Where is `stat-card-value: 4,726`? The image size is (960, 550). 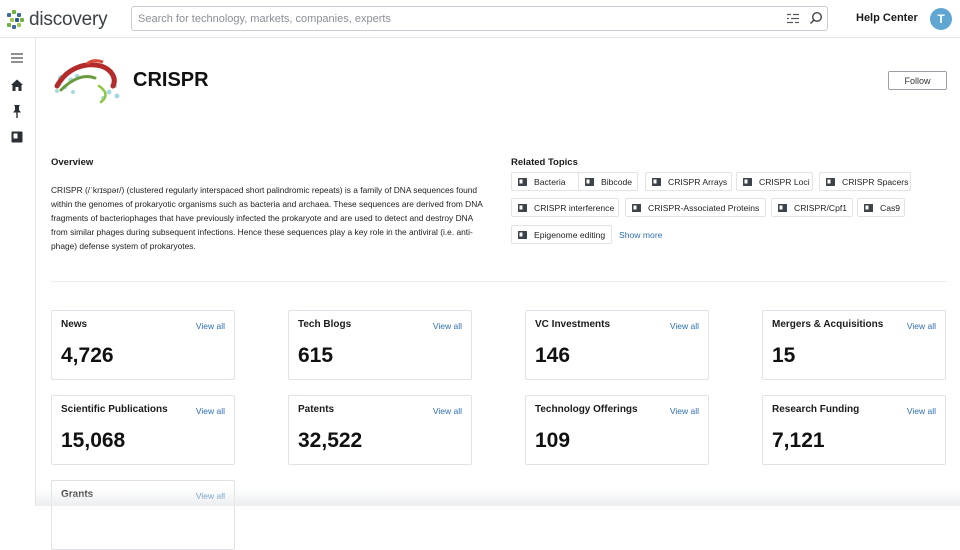
stat-card-value: 4,726 is located at coordinates (87, 356).